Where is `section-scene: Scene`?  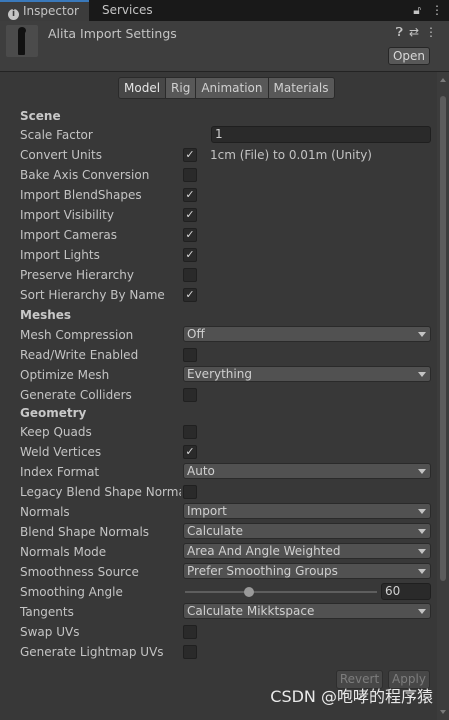 section-scene: Scene is located at coordinates (40, 116).